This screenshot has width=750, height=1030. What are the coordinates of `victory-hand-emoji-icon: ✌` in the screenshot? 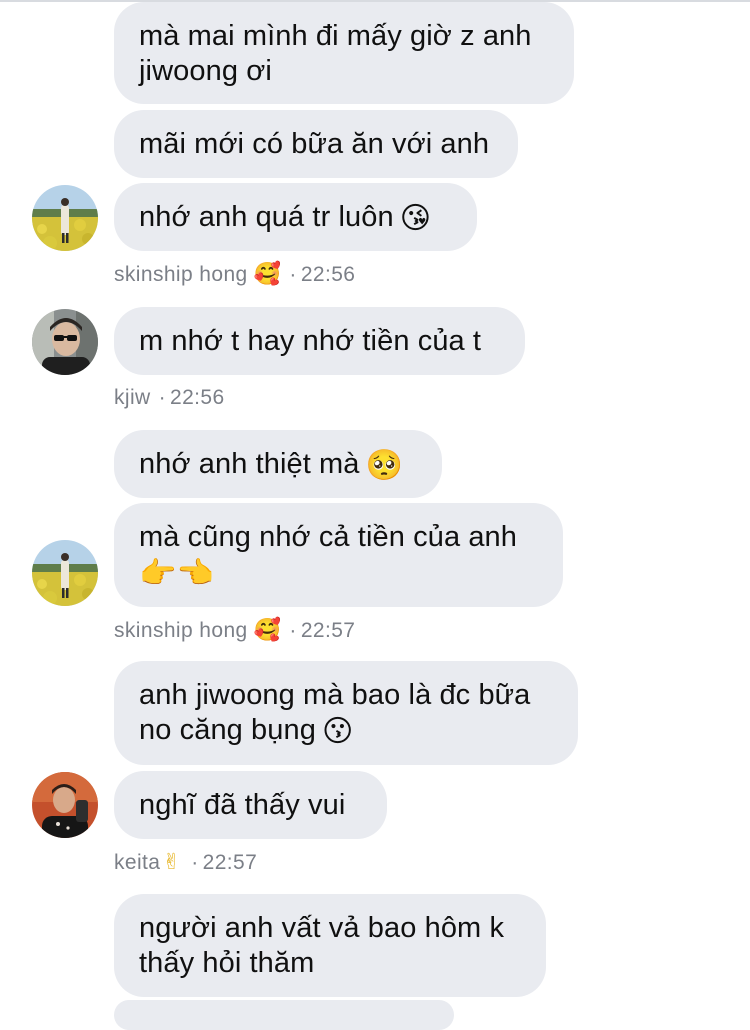 It's located at (172, 862).